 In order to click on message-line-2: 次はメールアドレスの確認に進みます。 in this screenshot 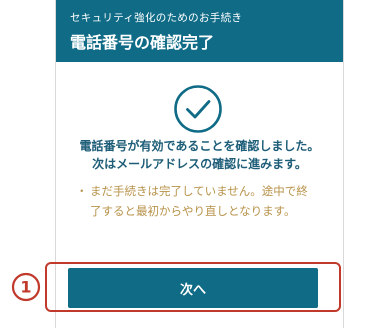, I will do `click(199, 164)`.